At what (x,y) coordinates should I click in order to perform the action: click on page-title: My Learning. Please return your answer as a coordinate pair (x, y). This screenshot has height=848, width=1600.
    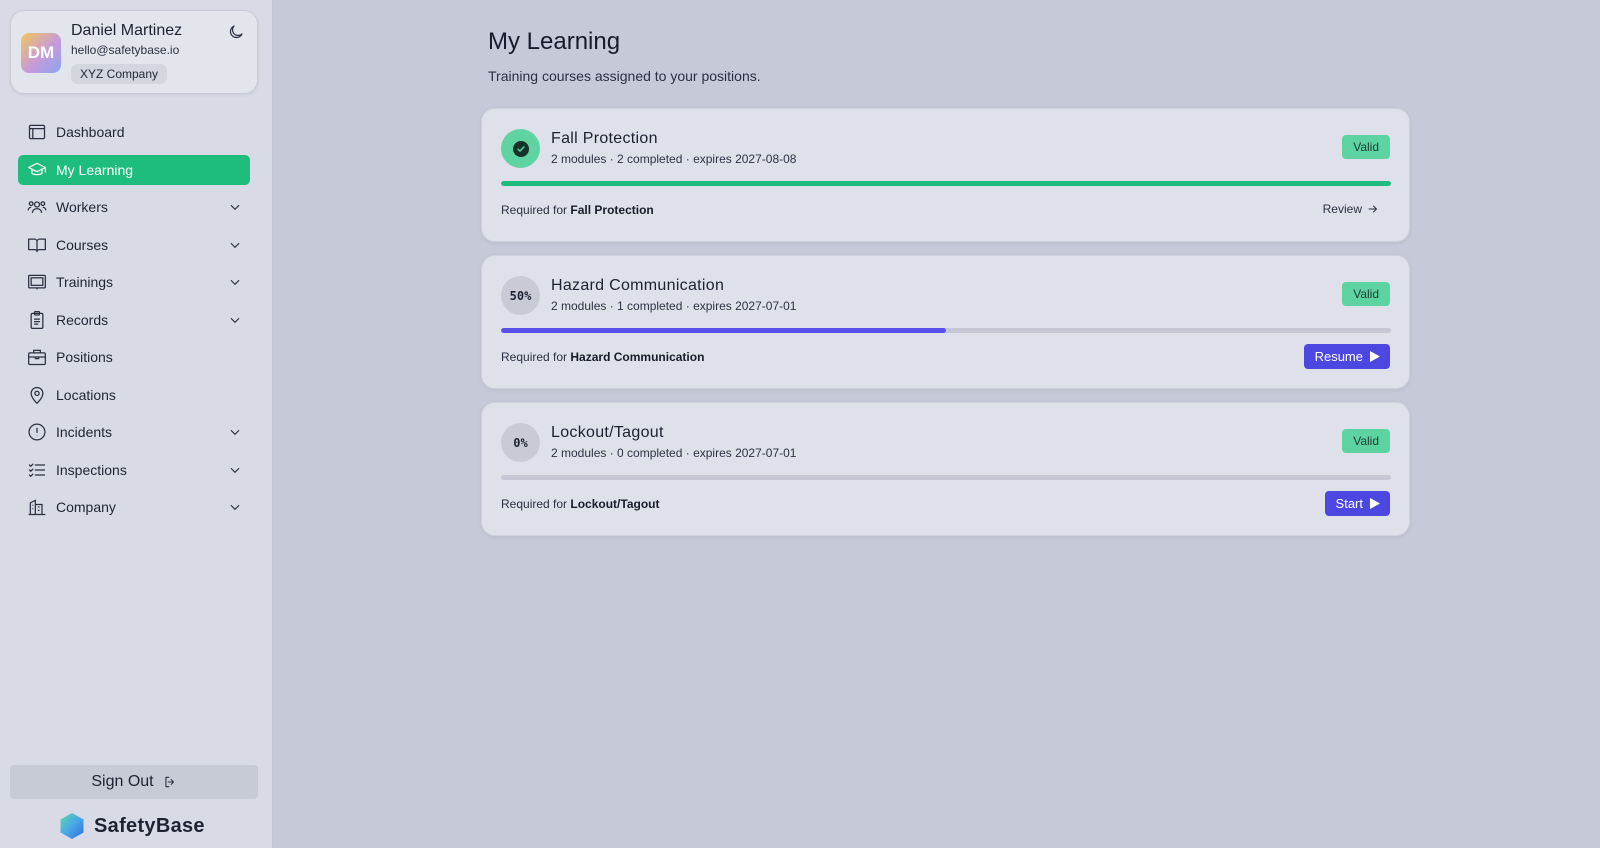
    Looking at the image, I should click on (554, 41).